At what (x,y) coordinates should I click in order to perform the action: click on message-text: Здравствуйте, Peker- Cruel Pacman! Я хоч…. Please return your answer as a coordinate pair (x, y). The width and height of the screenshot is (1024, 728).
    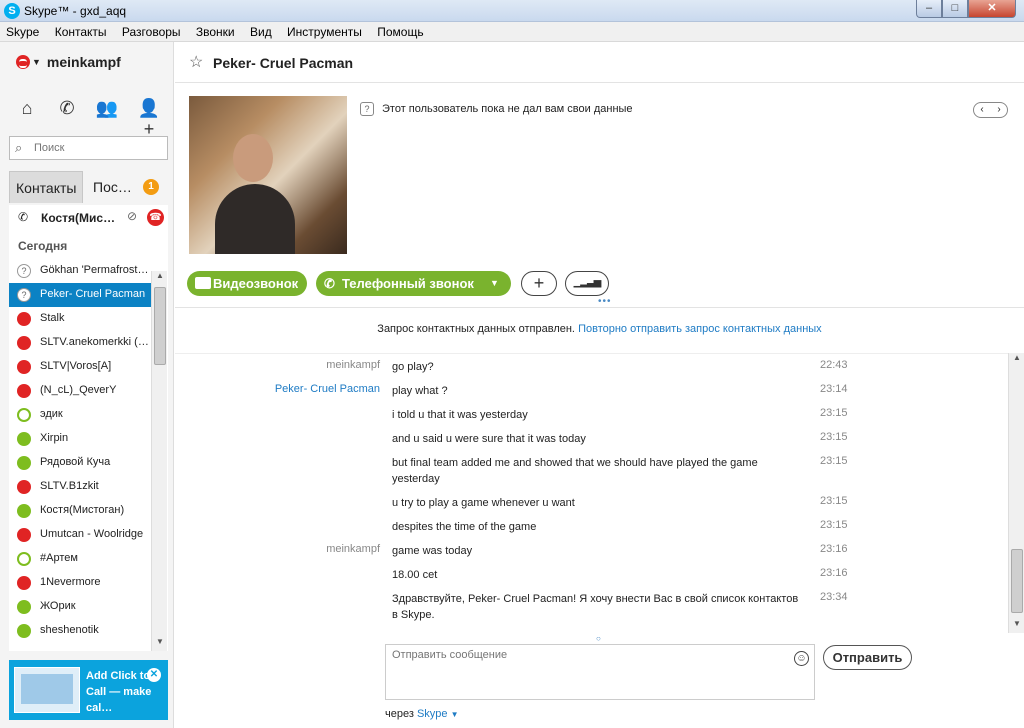
    Looking at the image, I should click on (595, 607).